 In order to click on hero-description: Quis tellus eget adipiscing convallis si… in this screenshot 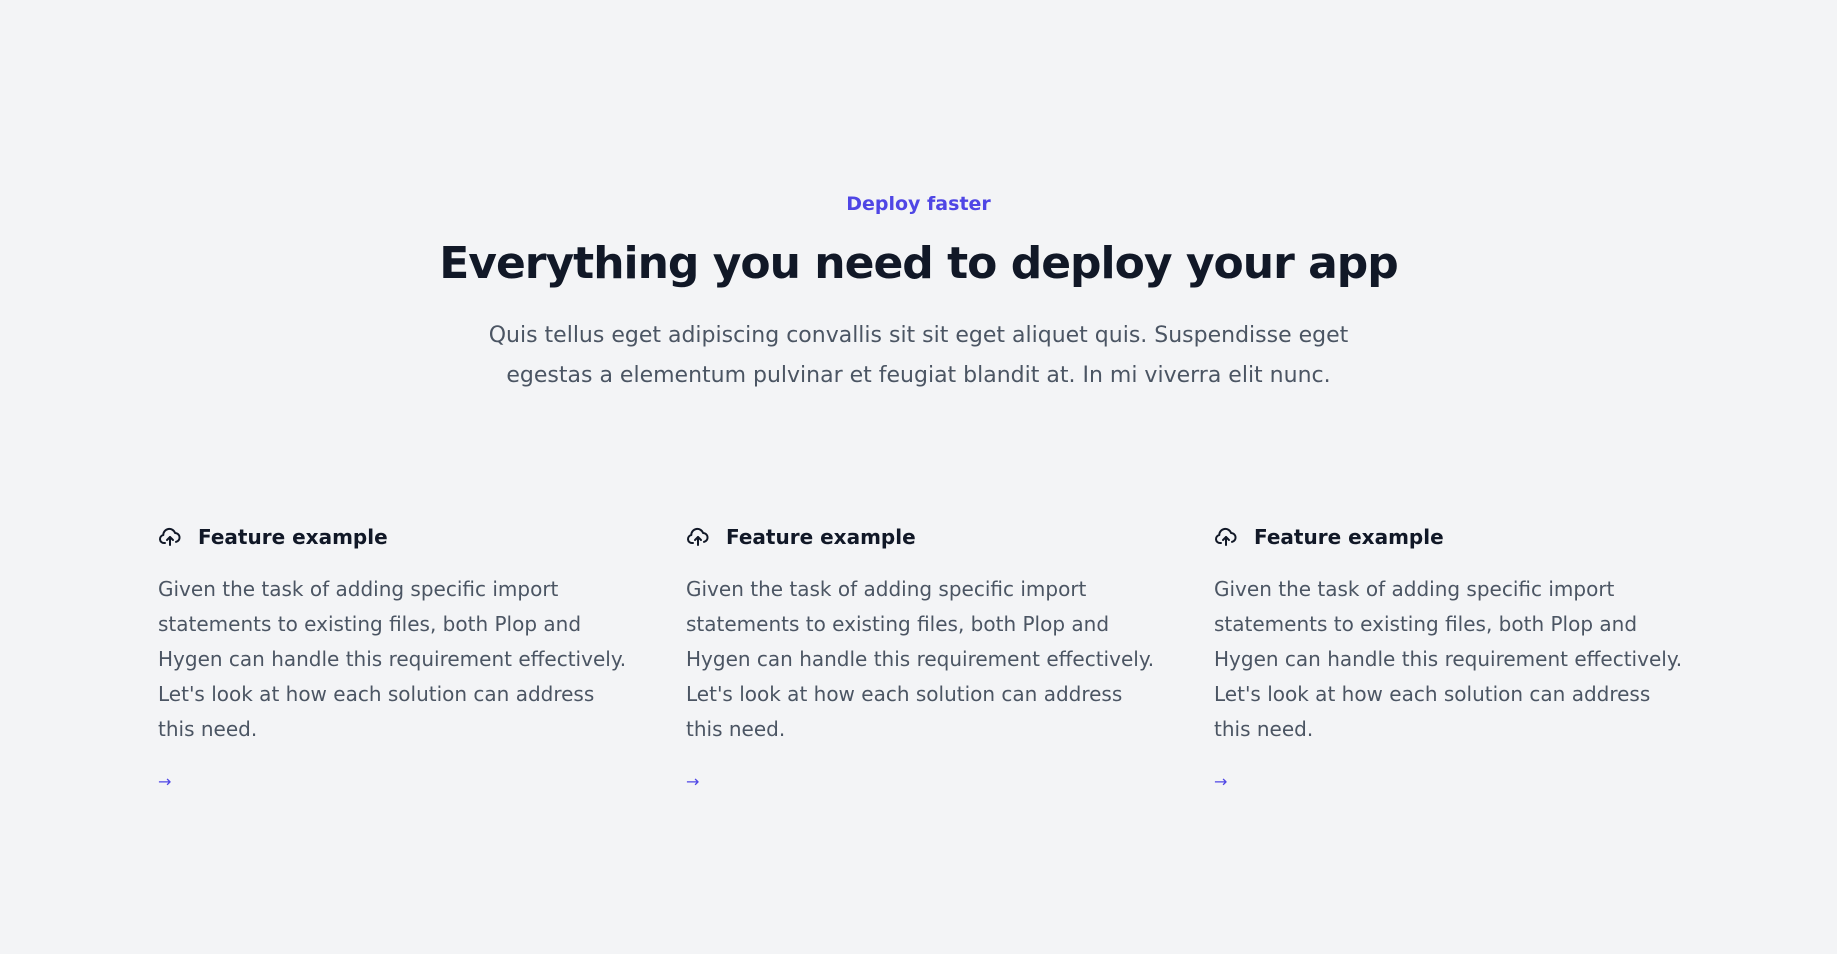, I will do `click(918, 355)`.